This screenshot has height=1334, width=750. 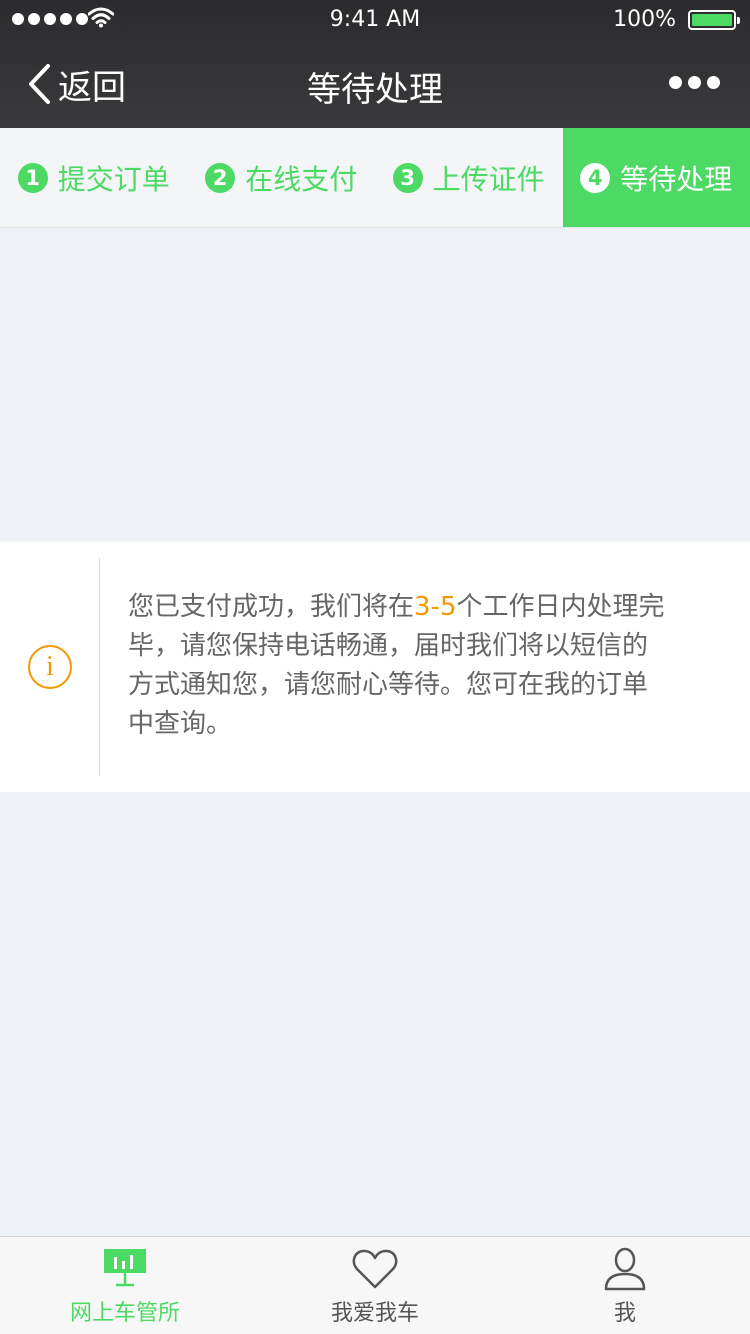 What do you see at coordinates (374, 1313) in the screenshot?
I see `tab-label: 我爱我车` at bounding box center [374, 1313].